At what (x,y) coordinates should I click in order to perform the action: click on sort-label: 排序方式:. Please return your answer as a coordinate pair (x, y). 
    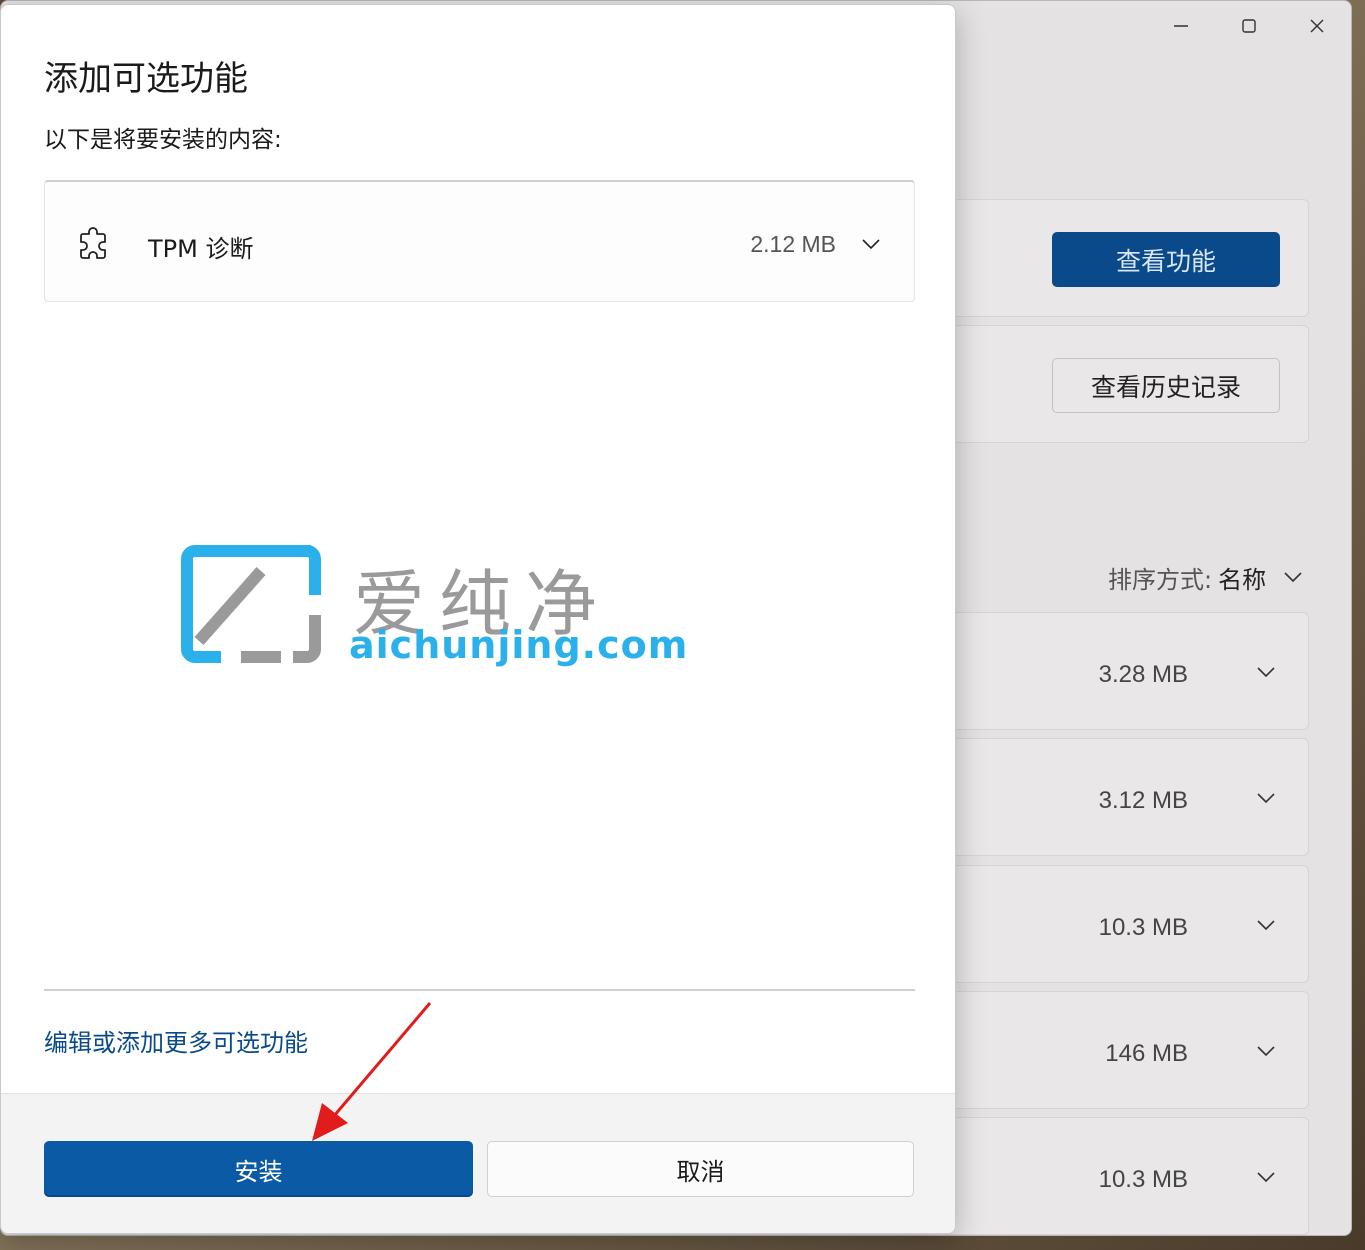
    Looking at the image, I should click on (1160, 579).